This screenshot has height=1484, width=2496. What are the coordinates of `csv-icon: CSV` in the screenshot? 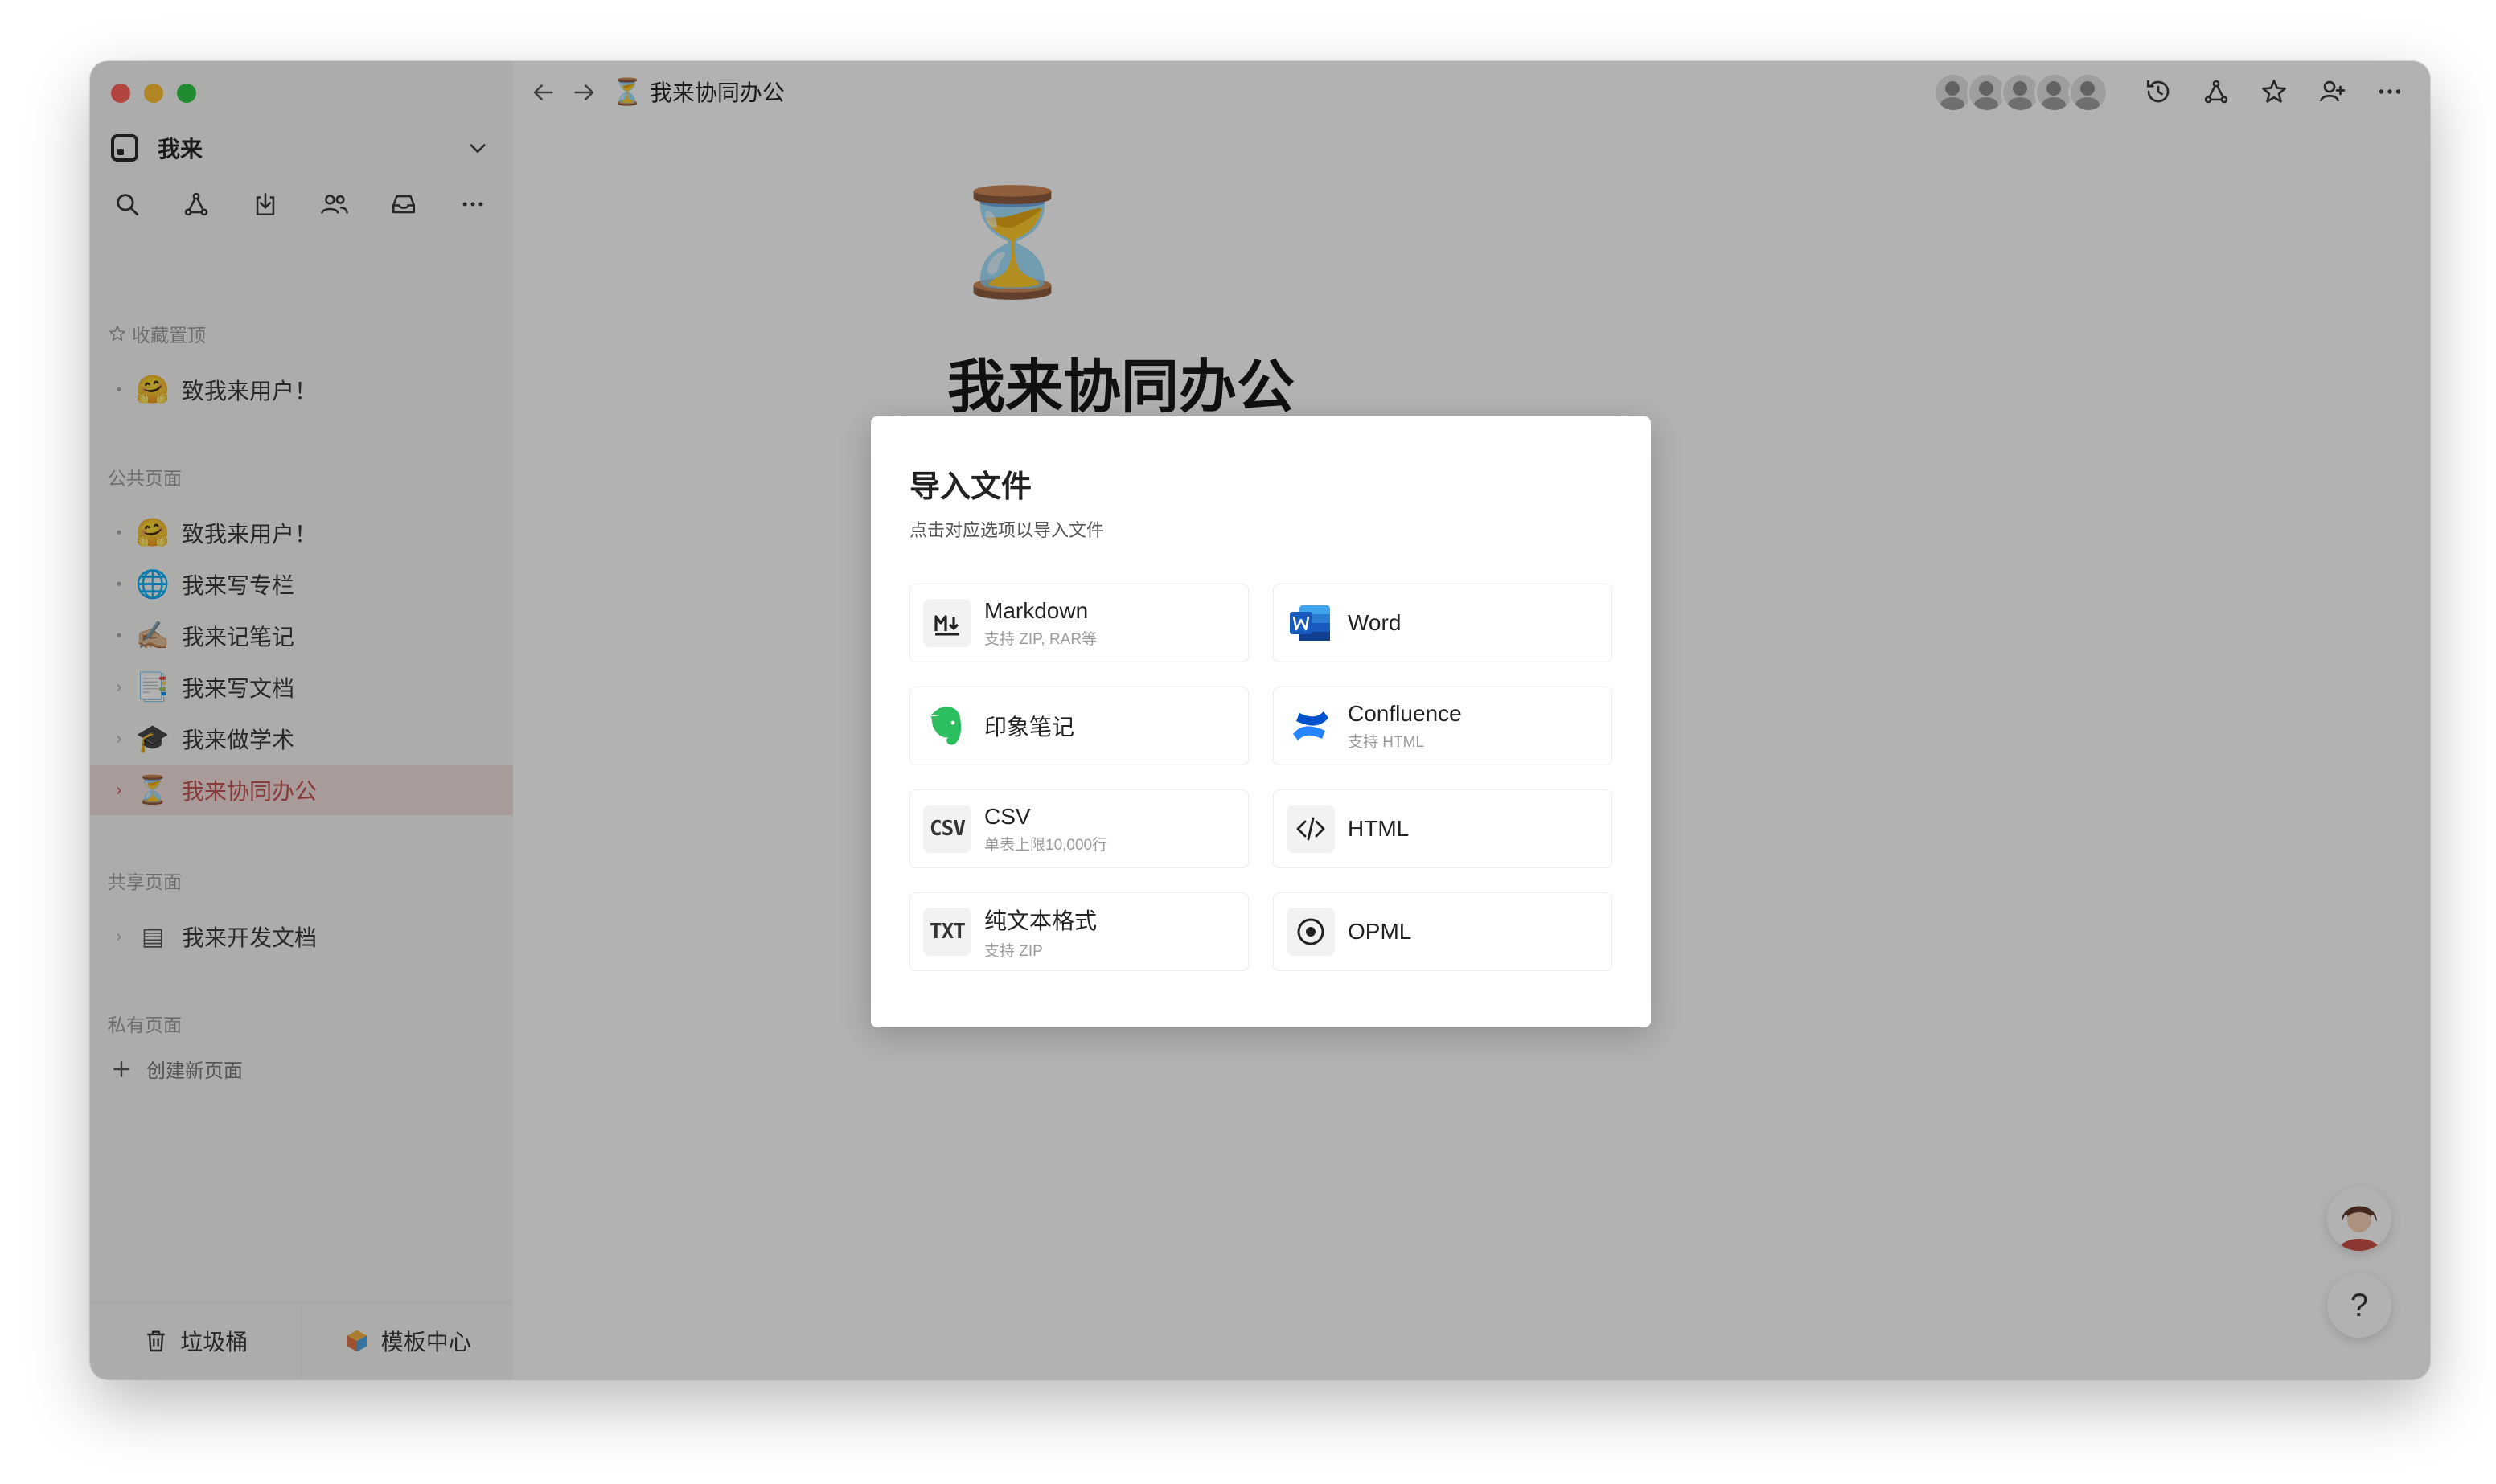 It's located at (947, 829).